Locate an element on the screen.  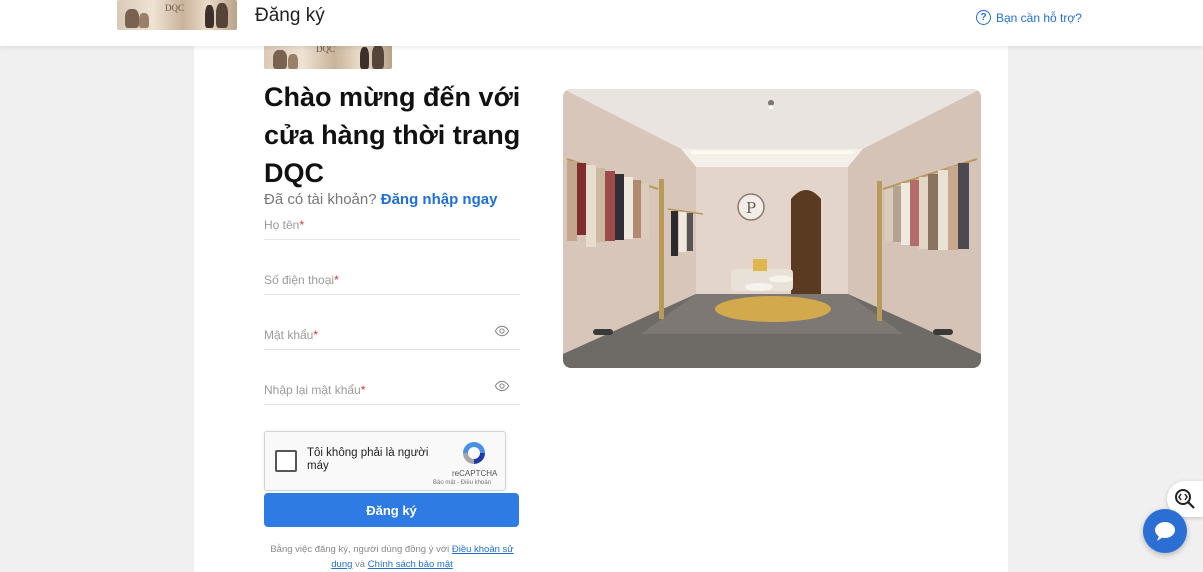
chat-bubble-icon is located at coordinates (1165, 531).